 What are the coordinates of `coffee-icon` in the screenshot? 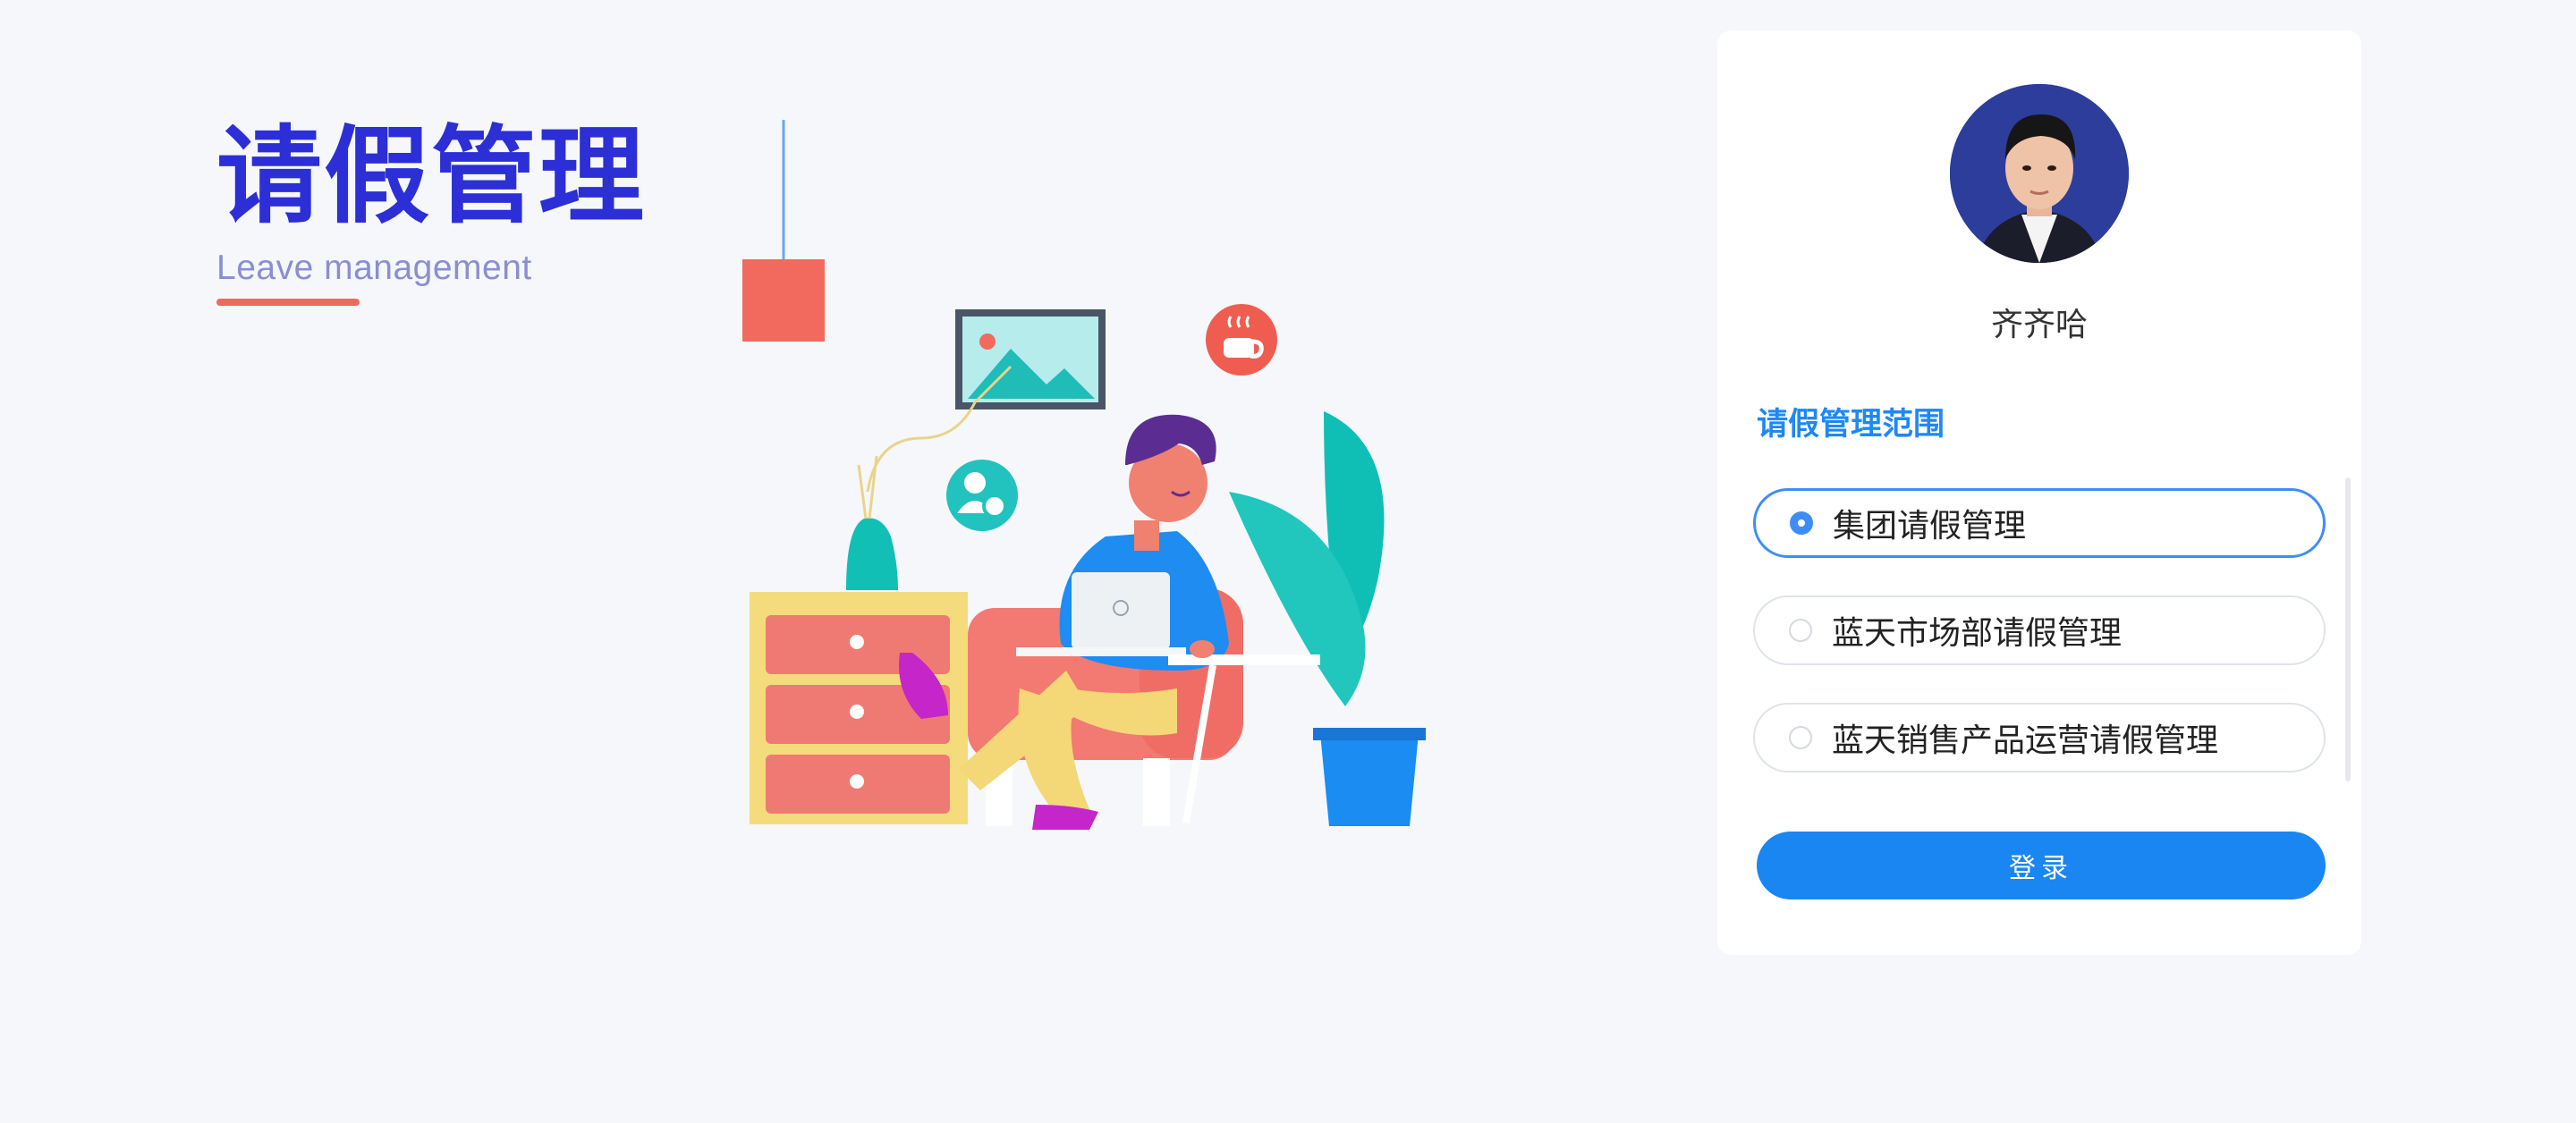 It's located at (1241, 340).